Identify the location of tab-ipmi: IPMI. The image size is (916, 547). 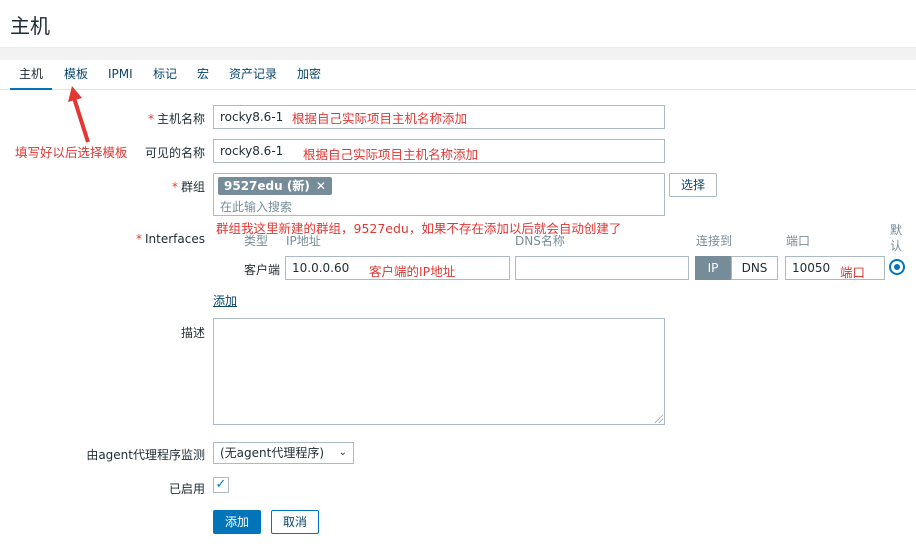
(120, 78).